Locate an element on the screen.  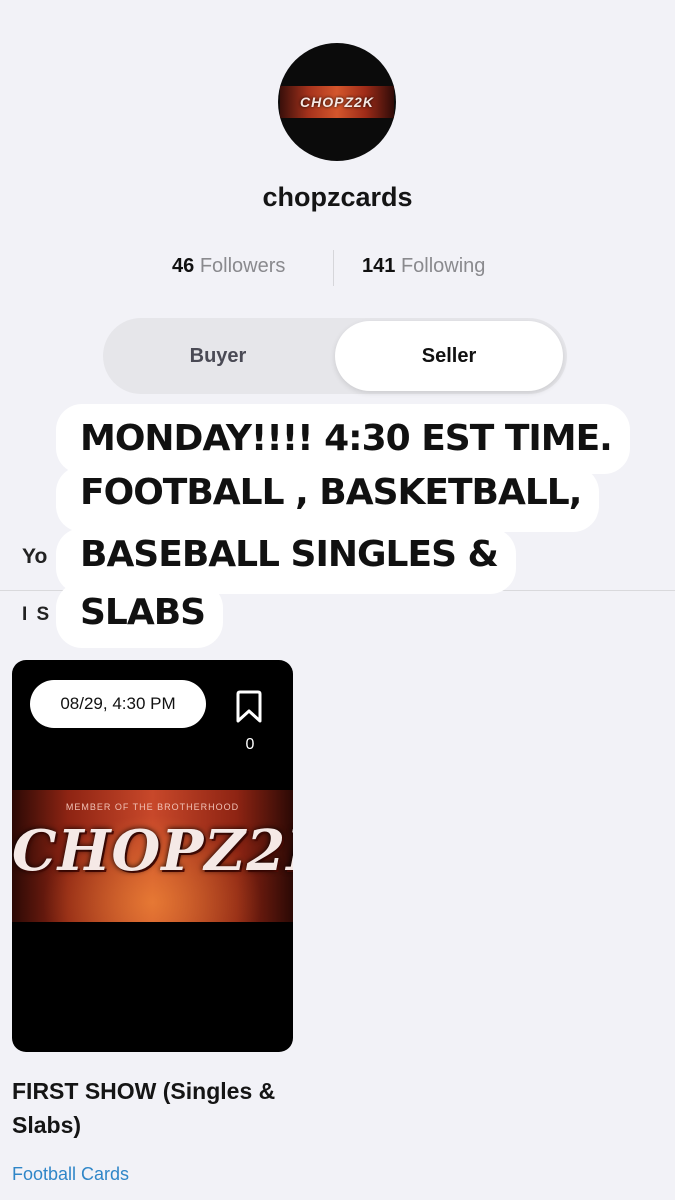
avatar-logo-text: CHOPZ2K is located at coordinates (337, 102).